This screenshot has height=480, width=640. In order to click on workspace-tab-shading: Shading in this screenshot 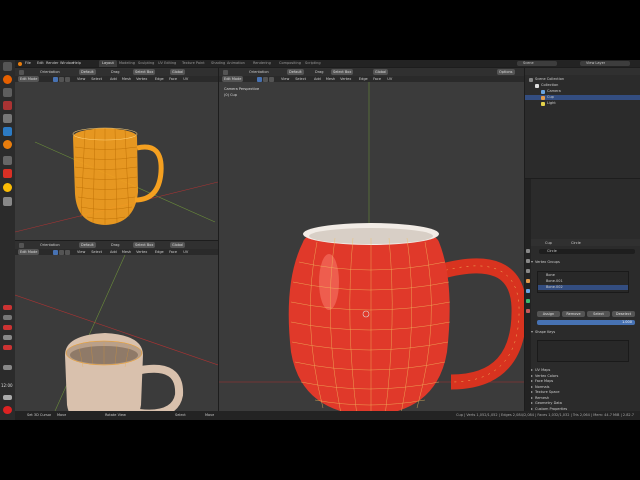, I will do `click(218, 63)`.